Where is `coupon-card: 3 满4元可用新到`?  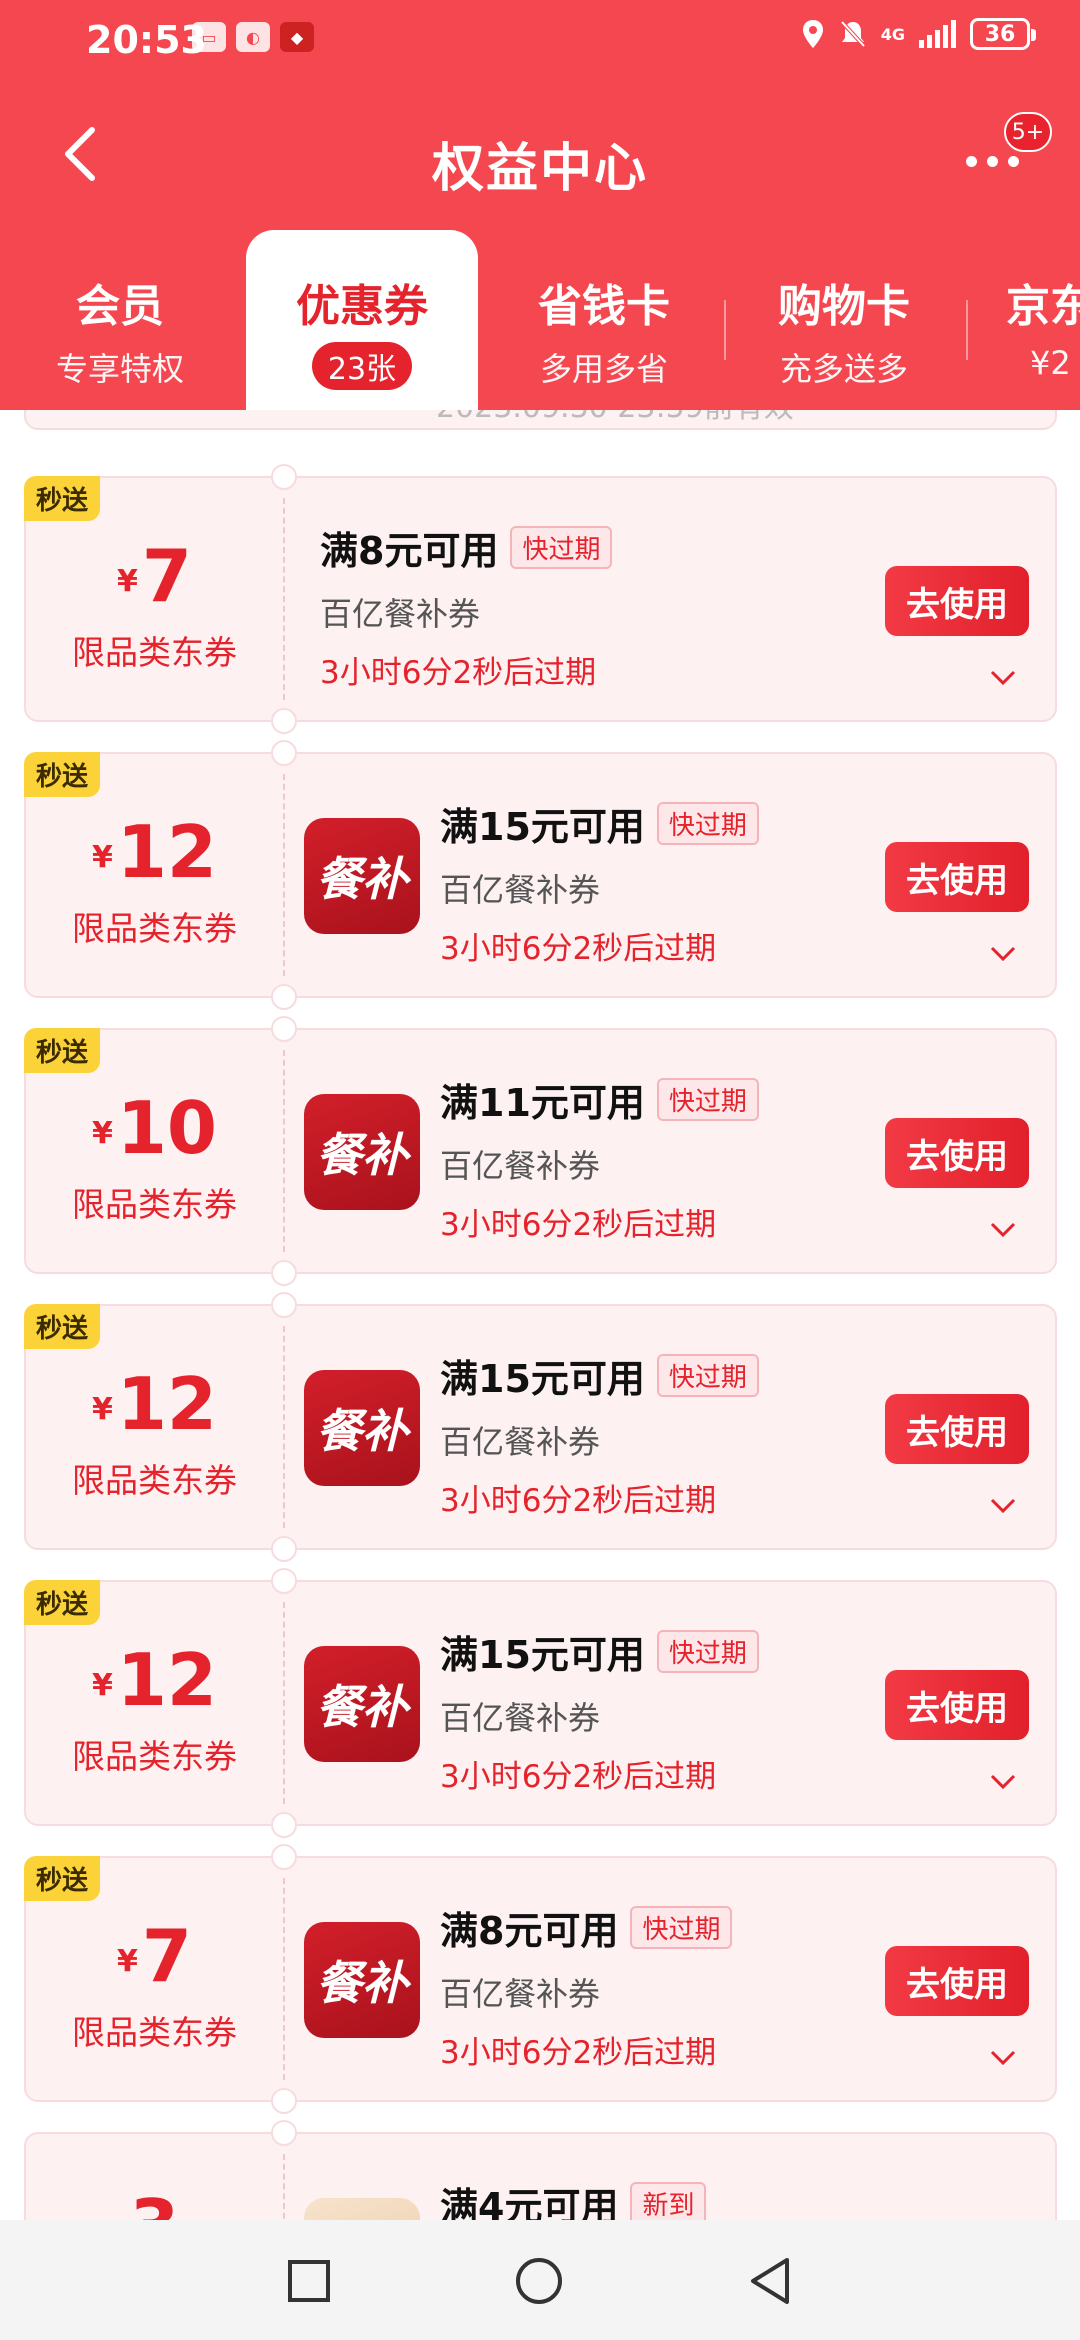 coupon-card: 3 满4元可用新到 is located at coordinates (540, 2170).